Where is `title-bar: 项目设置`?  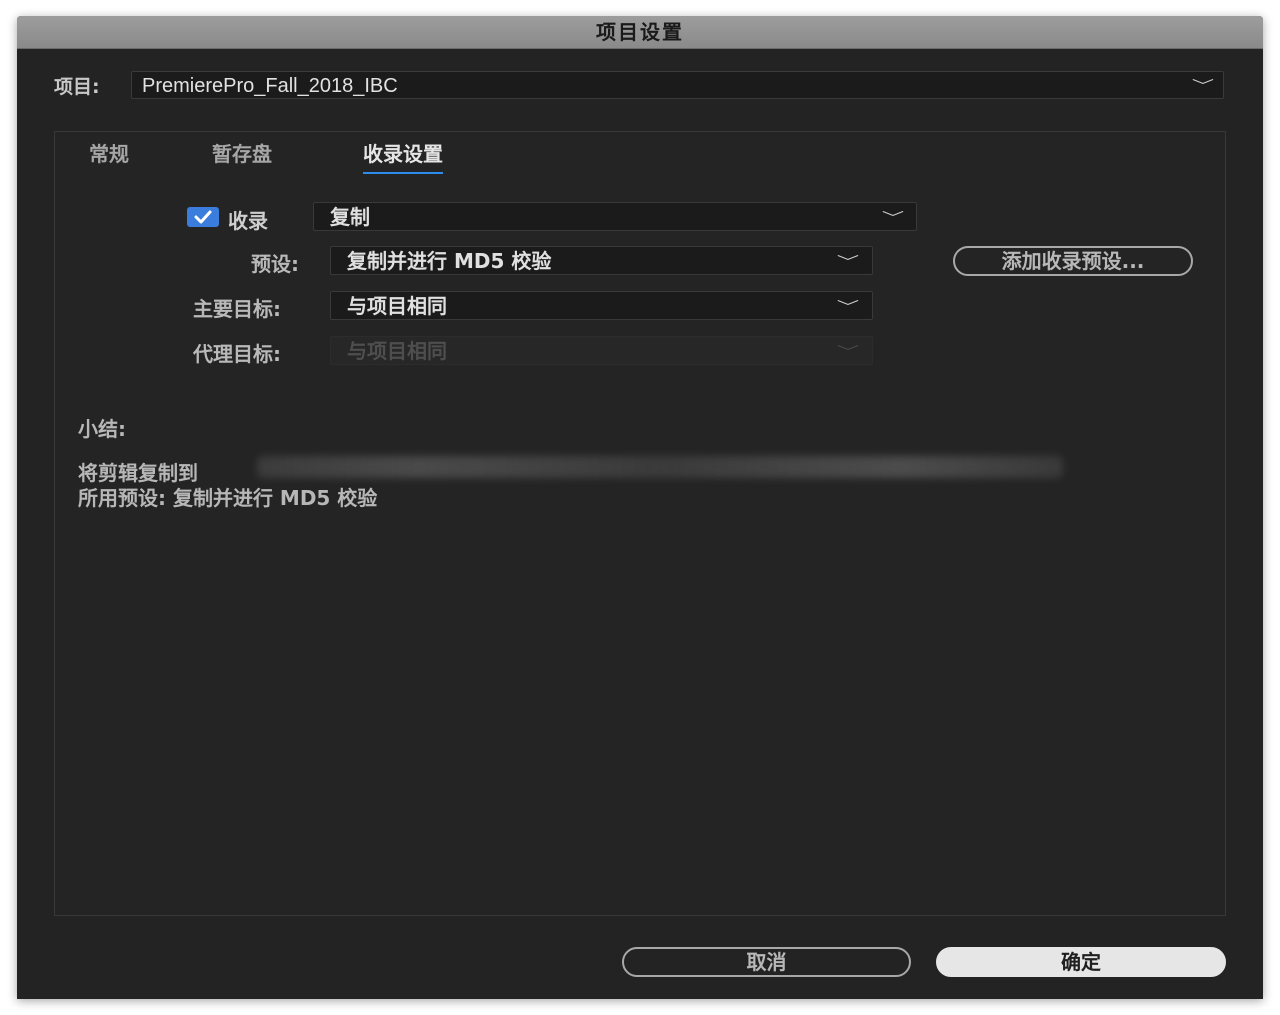
title-bar: 项目设置 is located at coordinates (640, 32).